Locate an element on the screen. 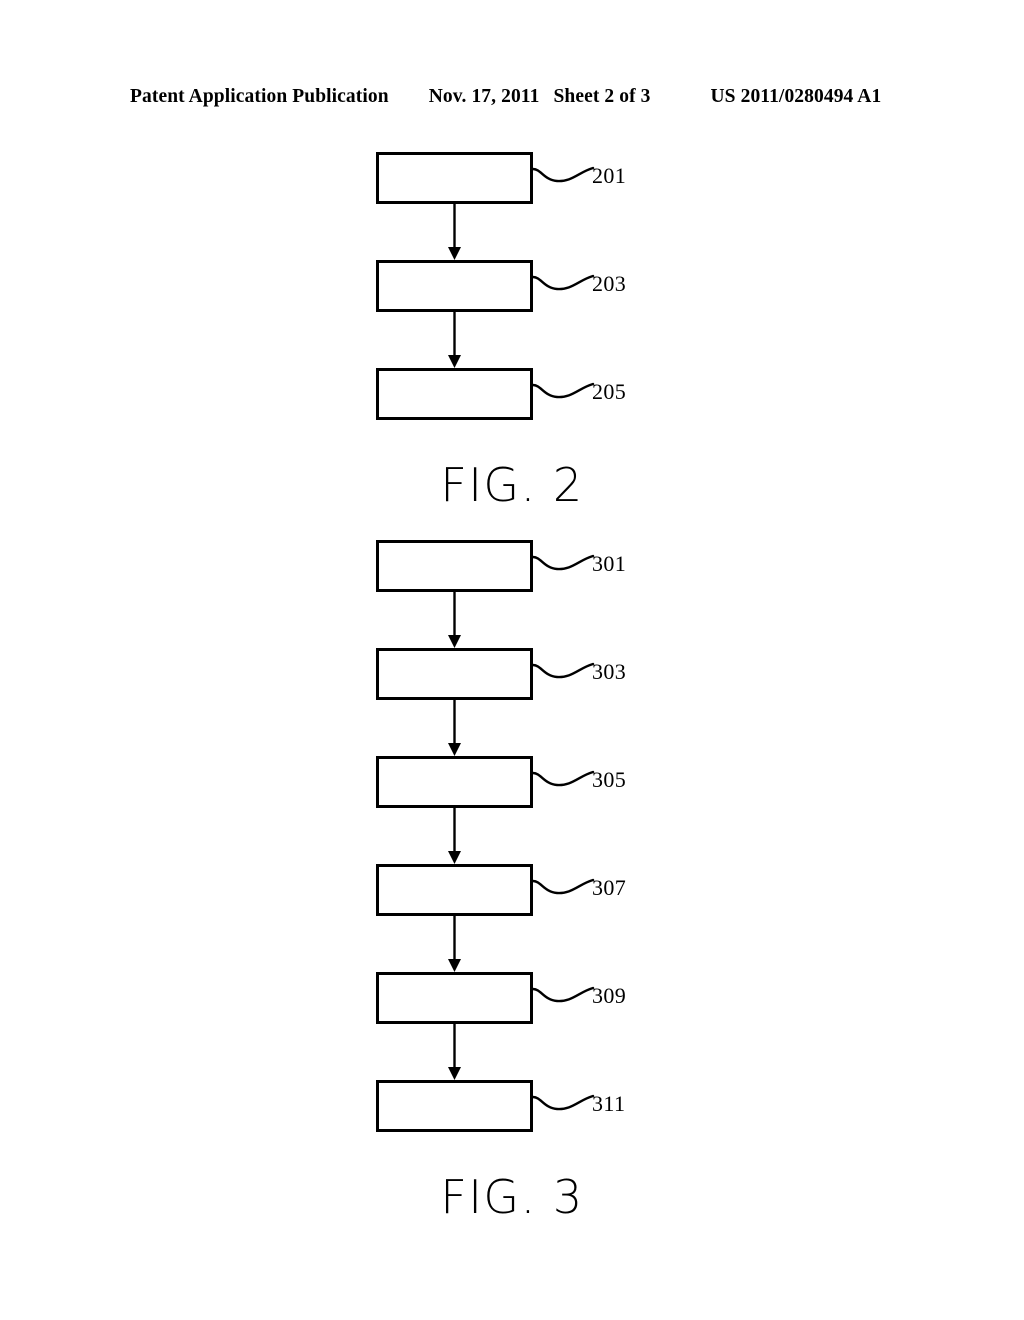 This screenshot has width=1024, height=1320. process-step: 203 is located at coordinates (512, 286).